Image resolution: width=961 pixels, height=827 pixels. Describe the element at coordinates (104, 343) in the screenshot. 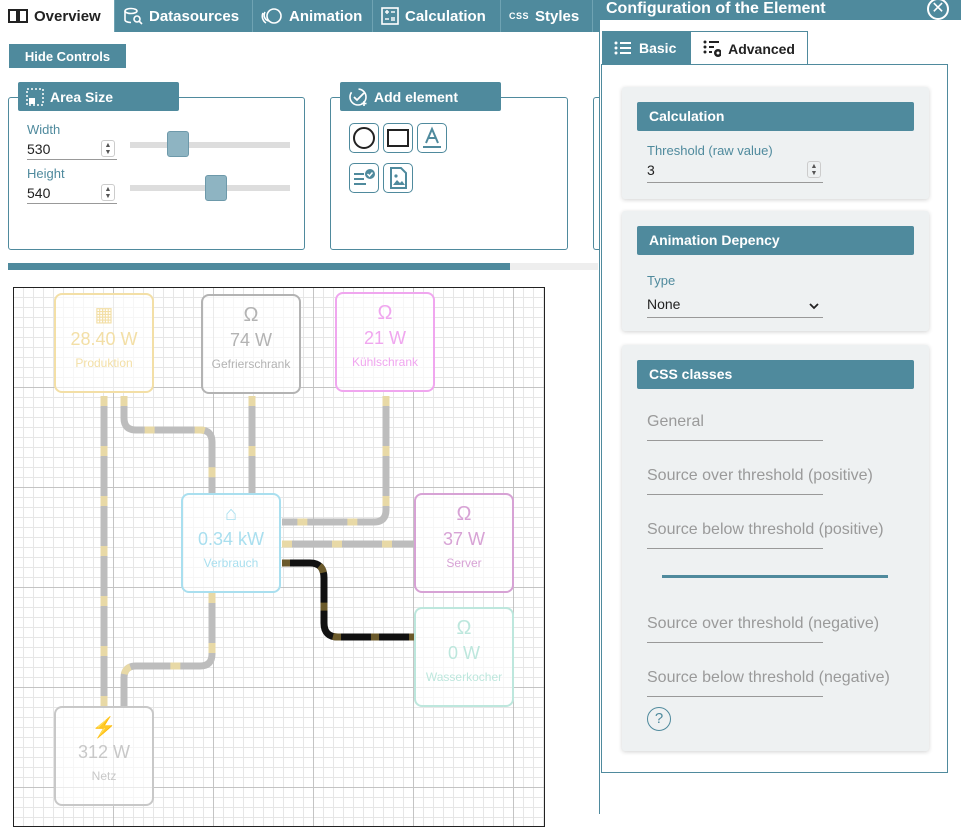

I see `node-produktion: ▦ 28.40 W Produktion` at that location.